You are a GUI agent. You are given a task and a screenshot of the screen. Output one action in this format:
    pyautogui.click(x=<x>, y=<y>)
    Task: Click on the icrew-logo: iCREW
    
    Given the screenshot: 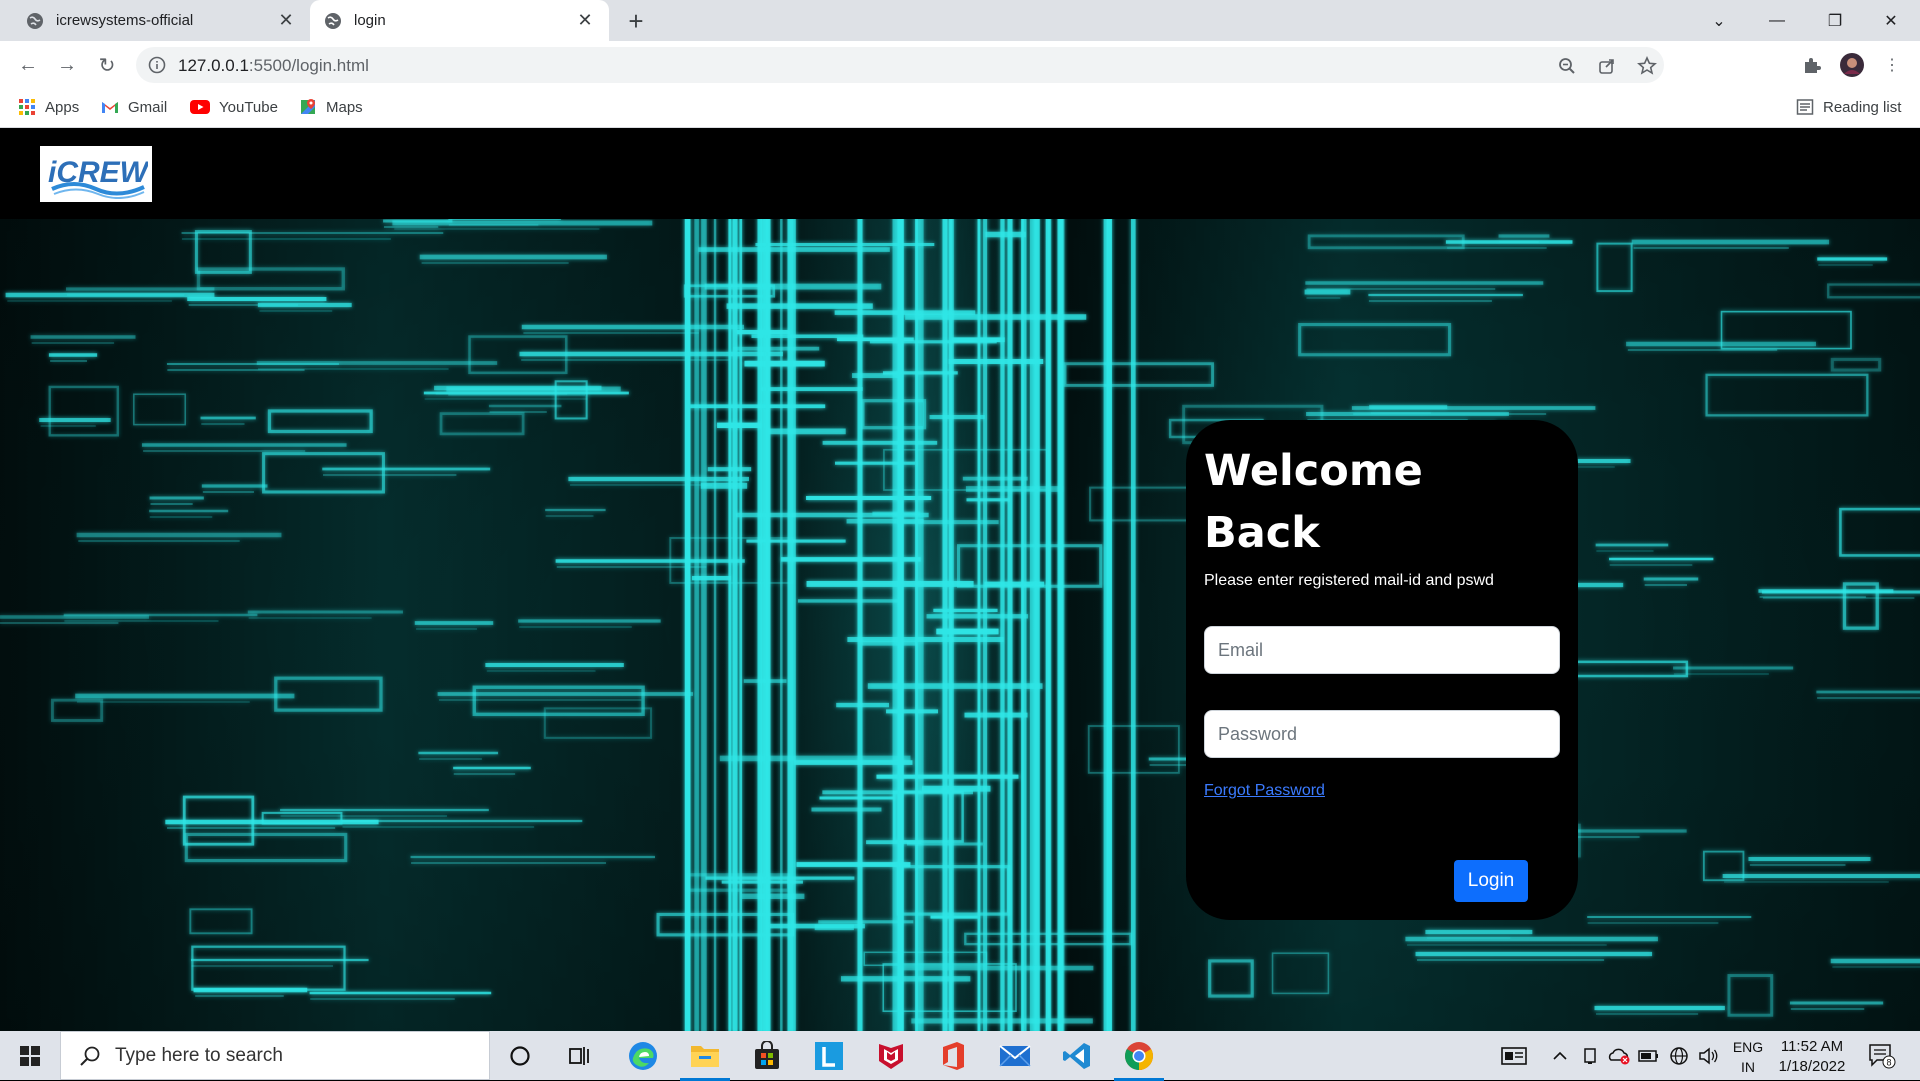 What is the action you would take?
    pyautogui.click(x=96, y=174)
    